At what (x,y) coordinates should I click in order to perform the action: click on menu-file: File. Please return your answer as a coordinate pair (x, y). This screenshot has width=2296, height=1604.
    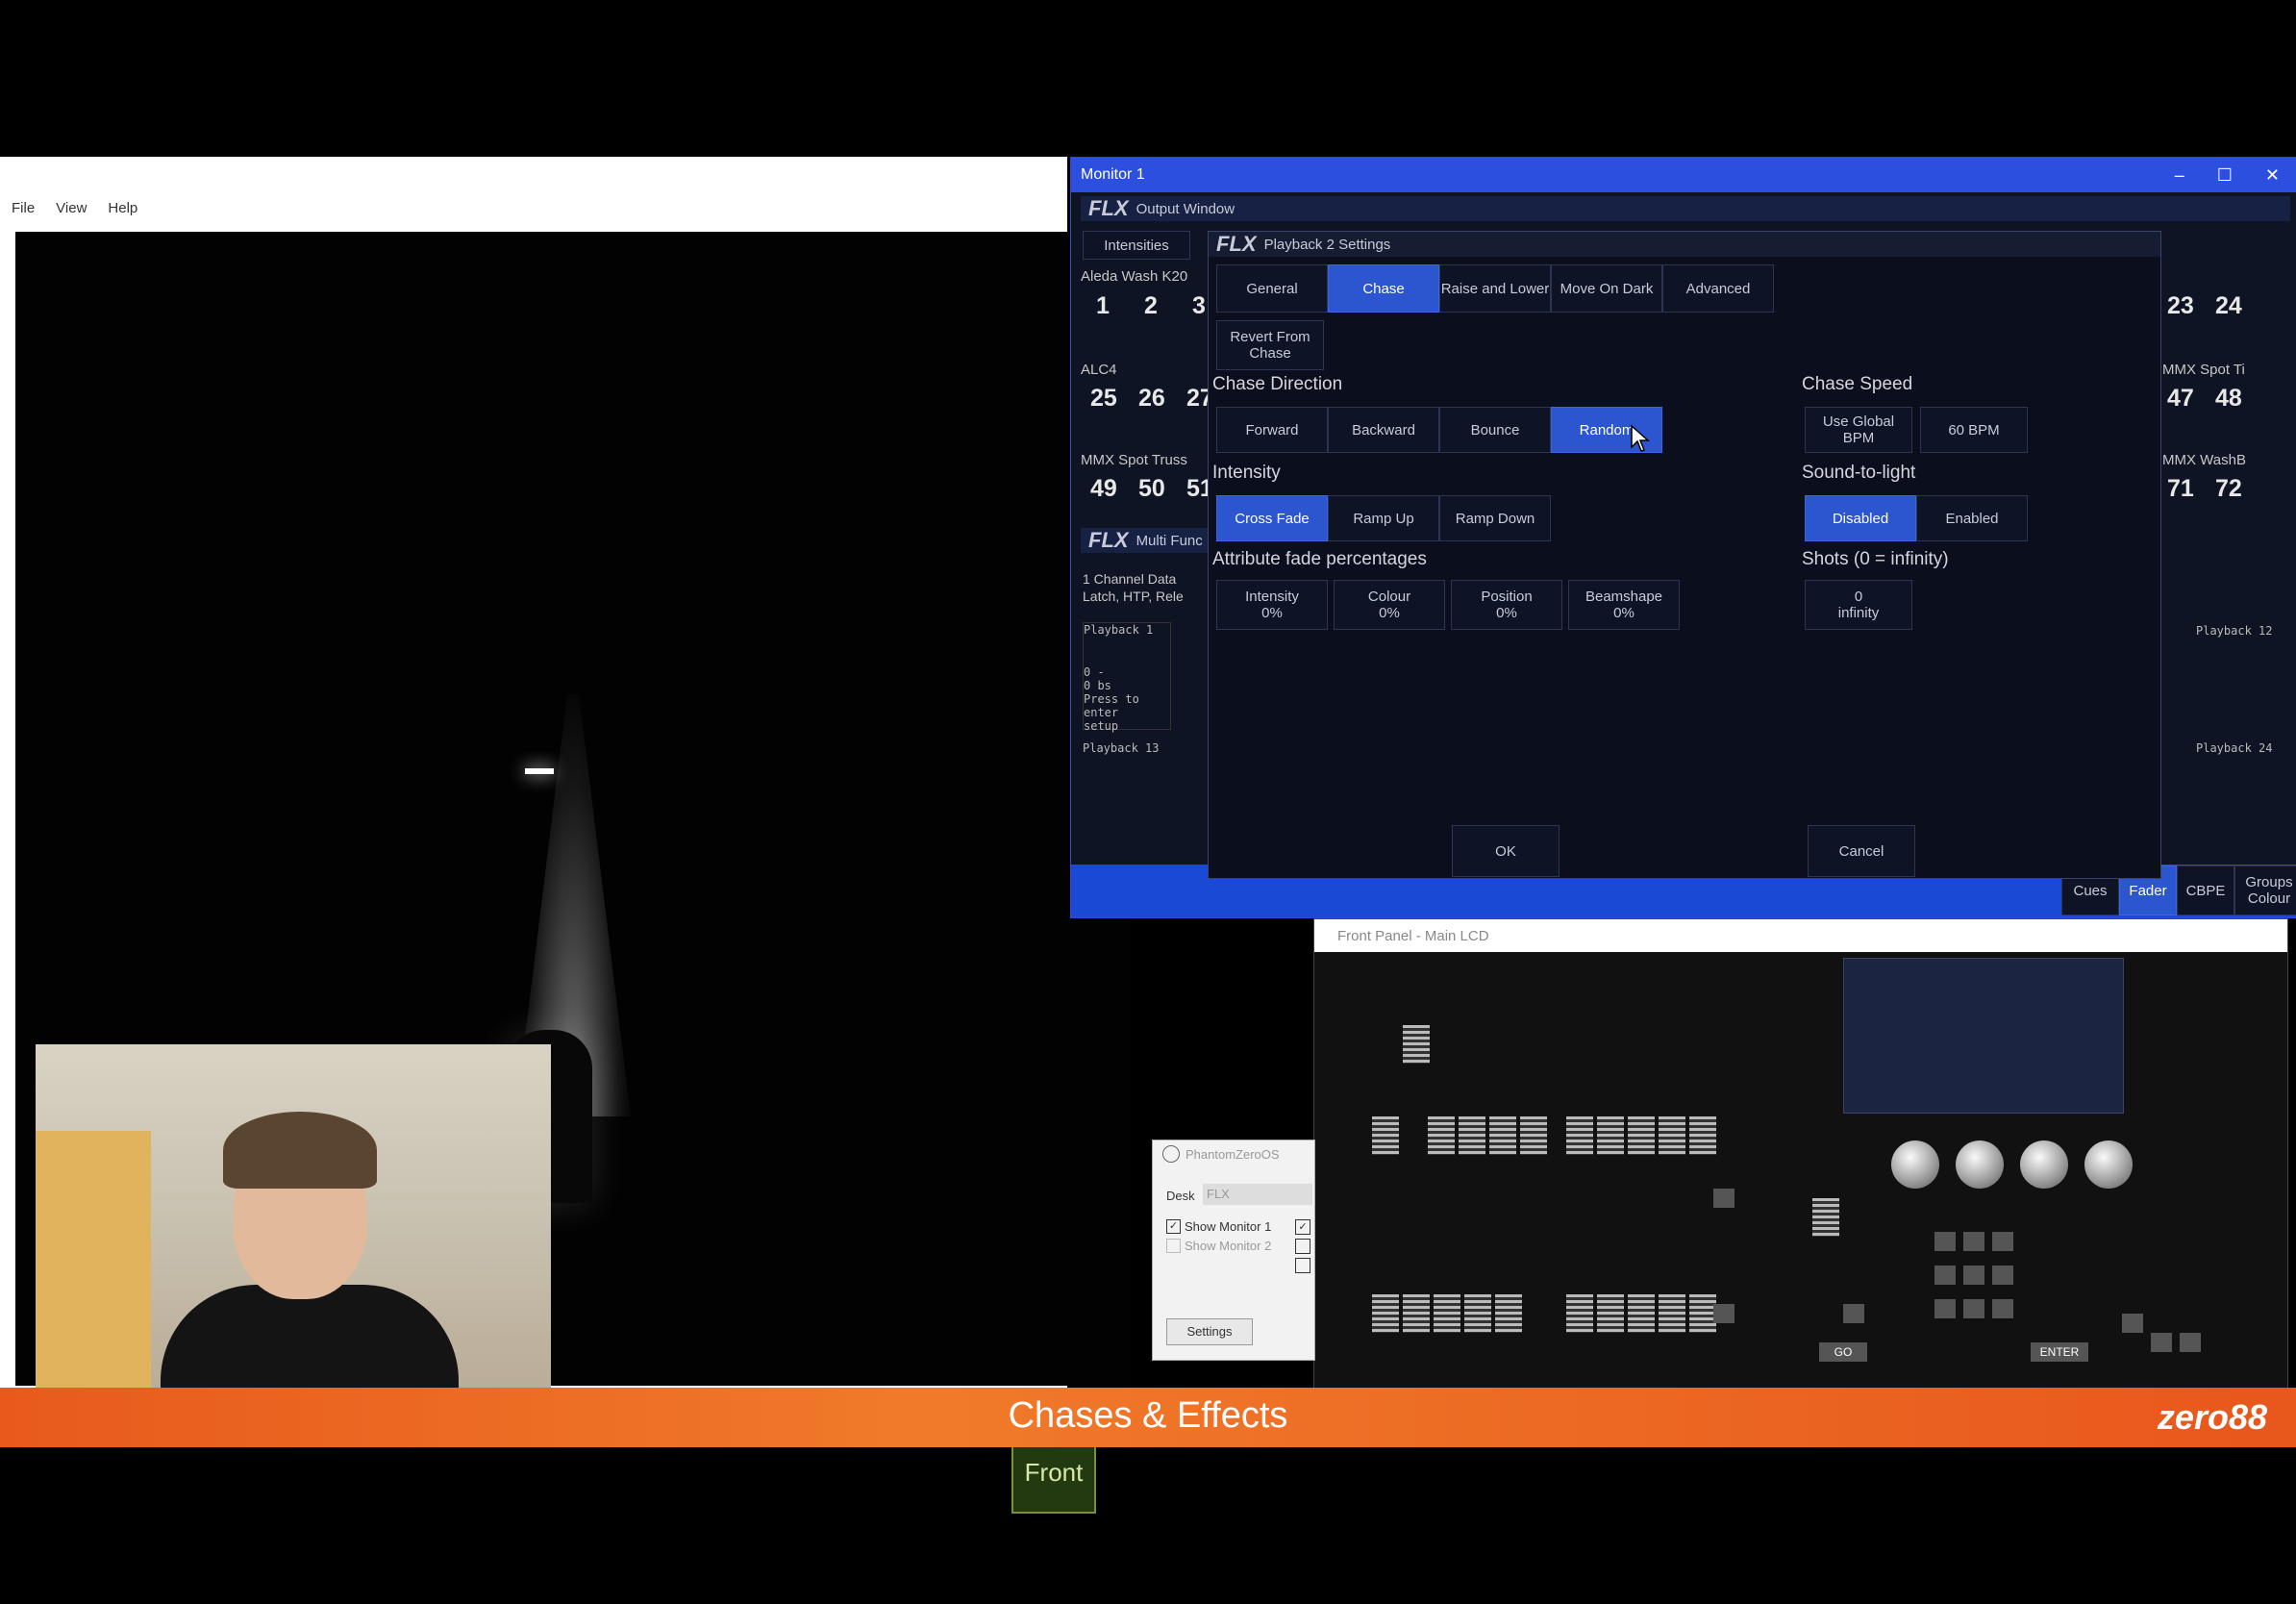
    Looking at the image, I should click on (23, 208).